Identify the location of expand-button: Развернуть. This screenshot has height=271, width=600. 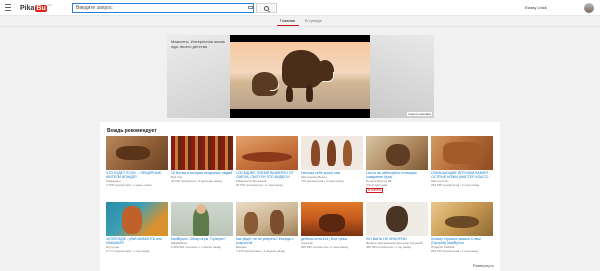
(483, 265).